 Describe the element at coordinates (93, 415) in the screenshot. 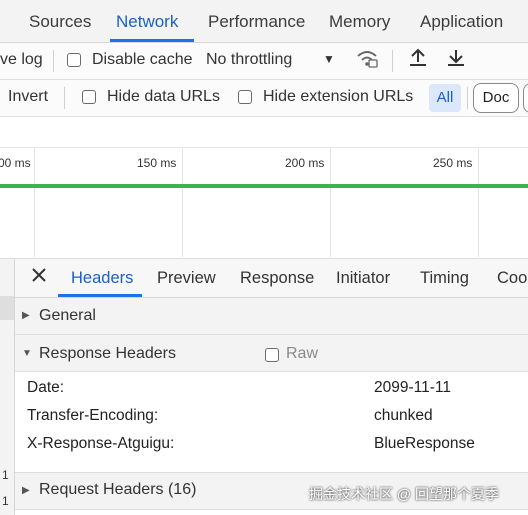

I see `header-name: Transfer-Encoding:` at that location.